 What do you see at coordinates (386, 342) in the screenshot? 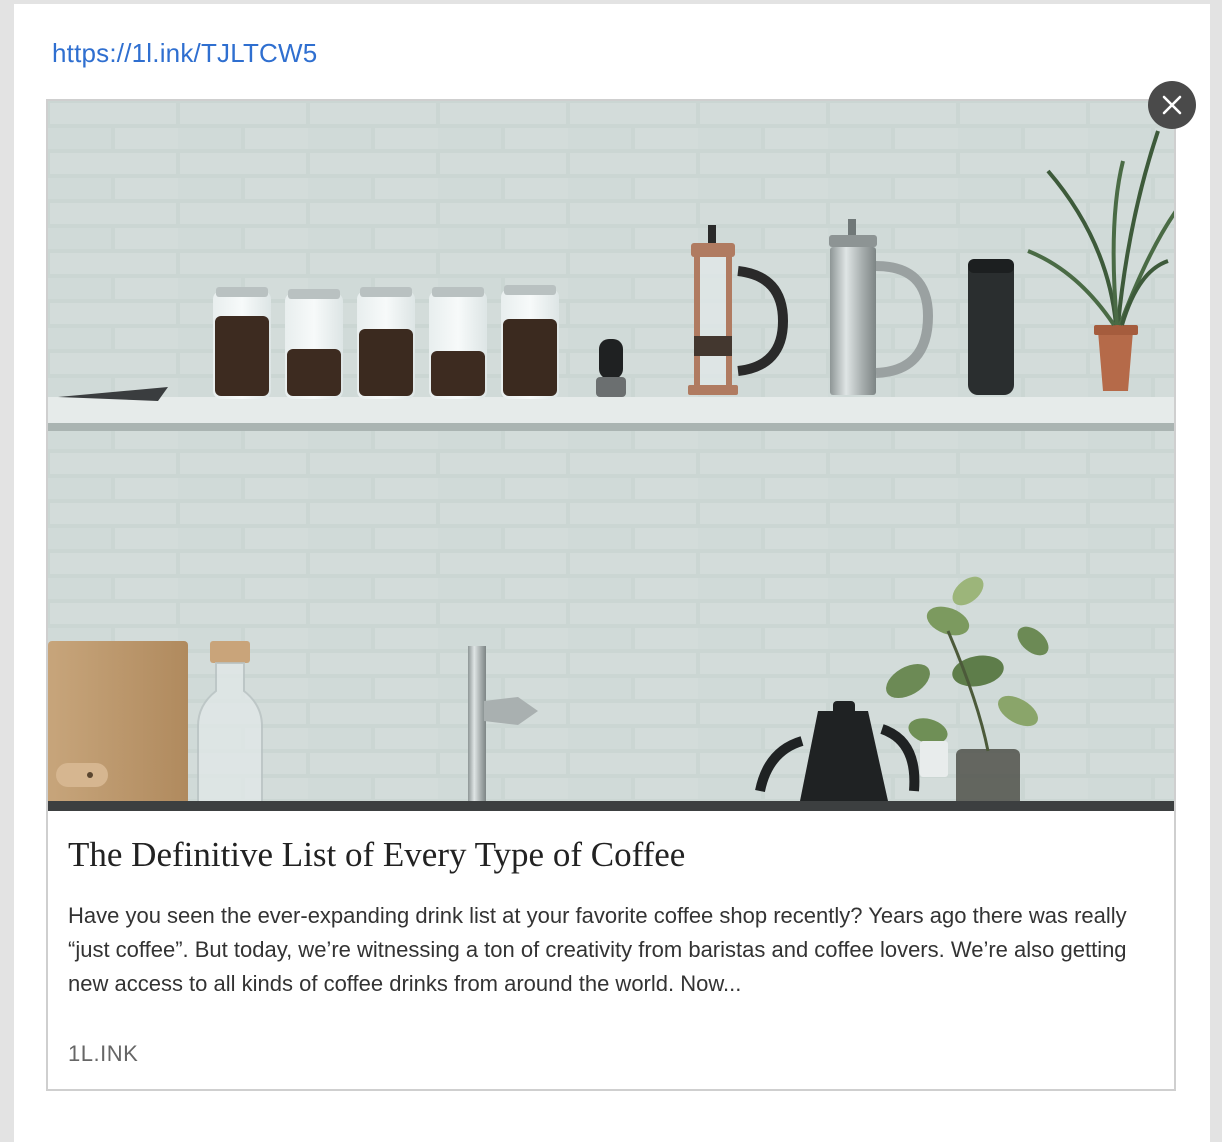
I see `coffee-jars` at bounding box center [386, 342].